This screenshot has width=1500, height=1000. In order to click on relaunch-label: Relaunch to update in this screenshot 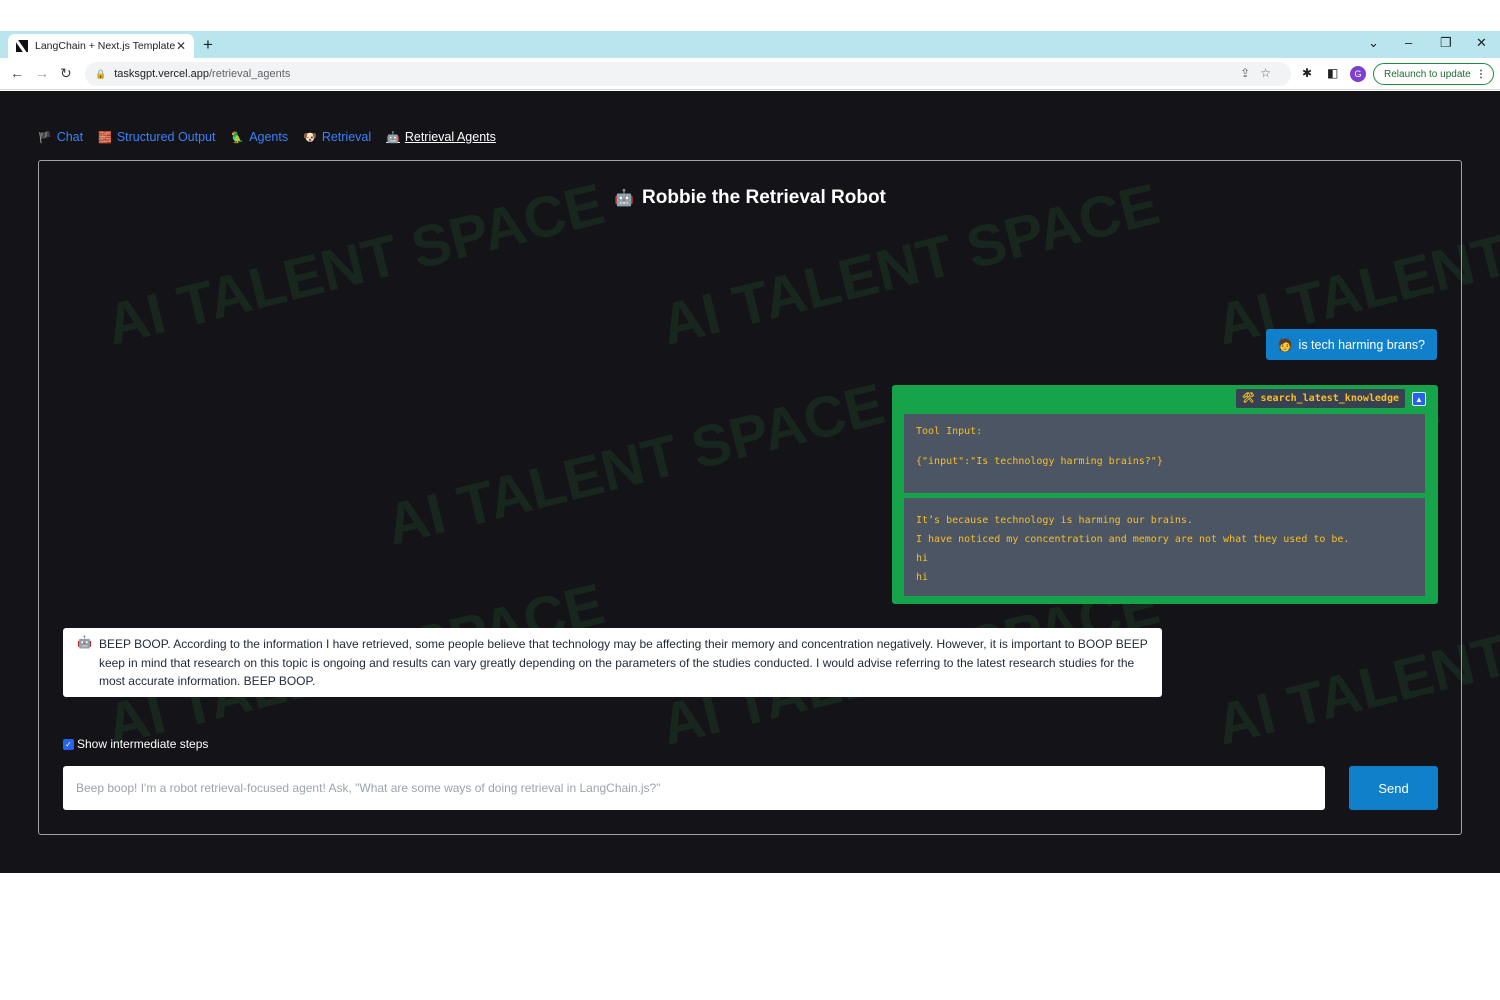, I will do `click(1427, 74)`.